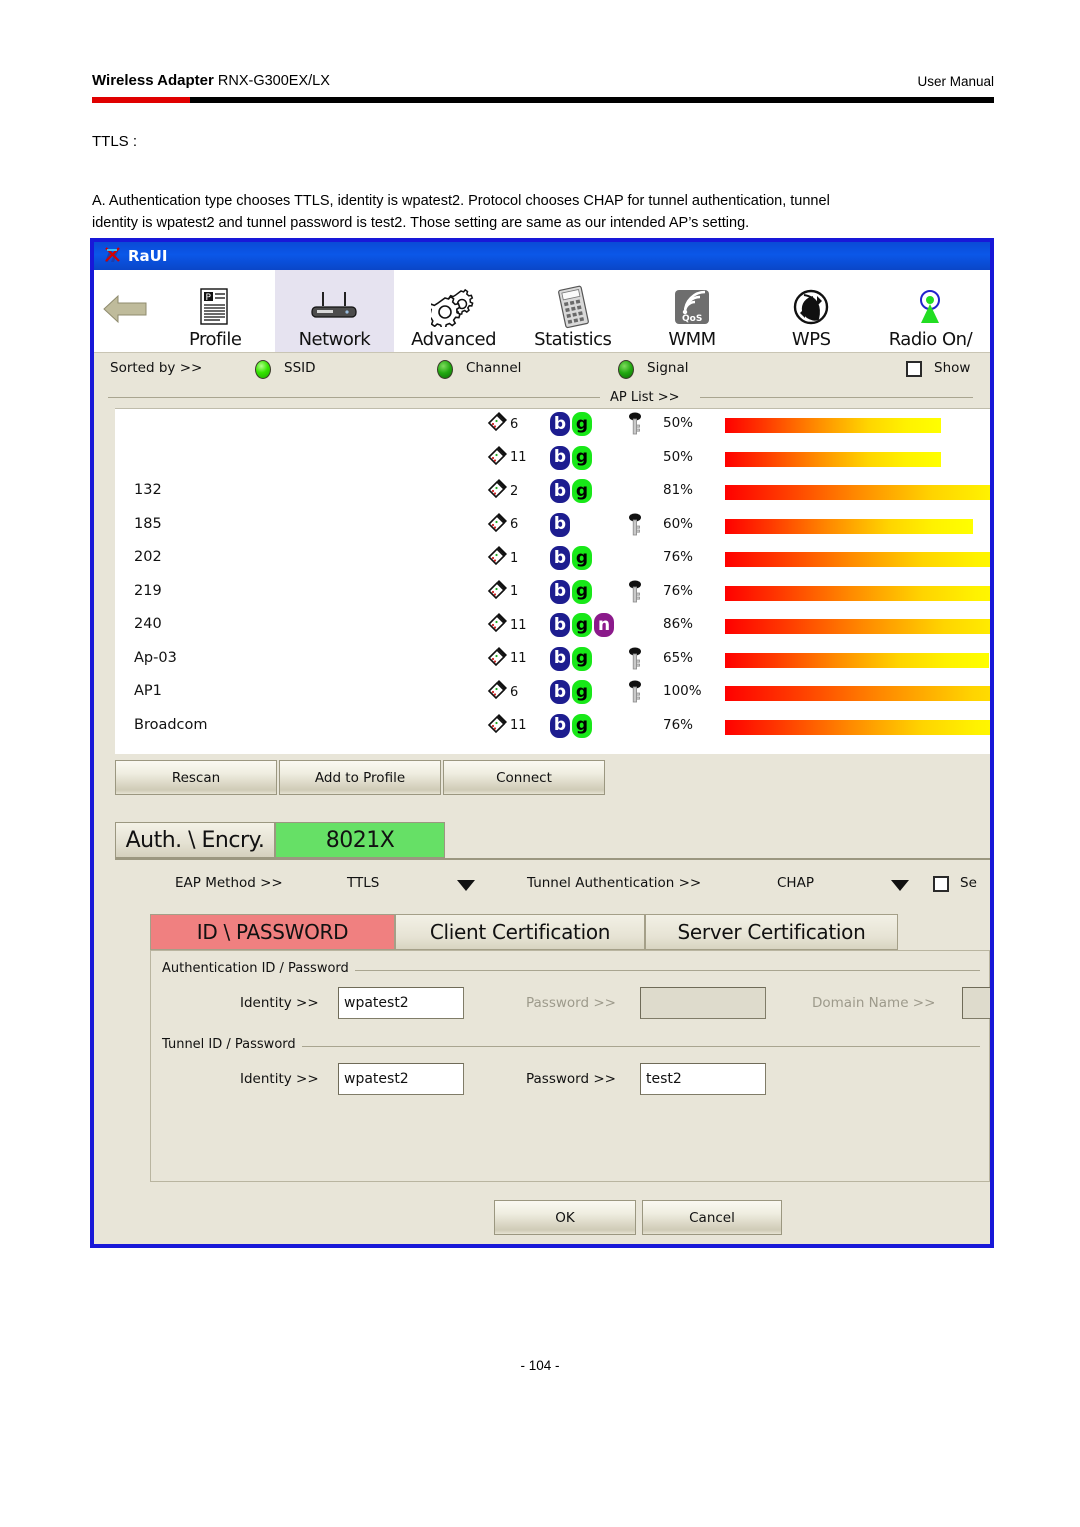 The width and height of the screenshot is (1080, 1527). I want to click on eap-method-value: TTLS, so click(363, 883).